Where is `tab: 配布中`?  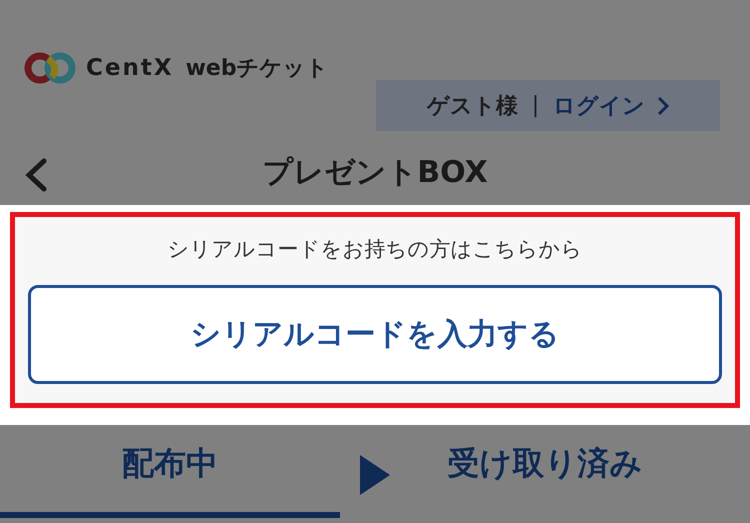 tab: 配布中 is located at coordinates (170, 471).